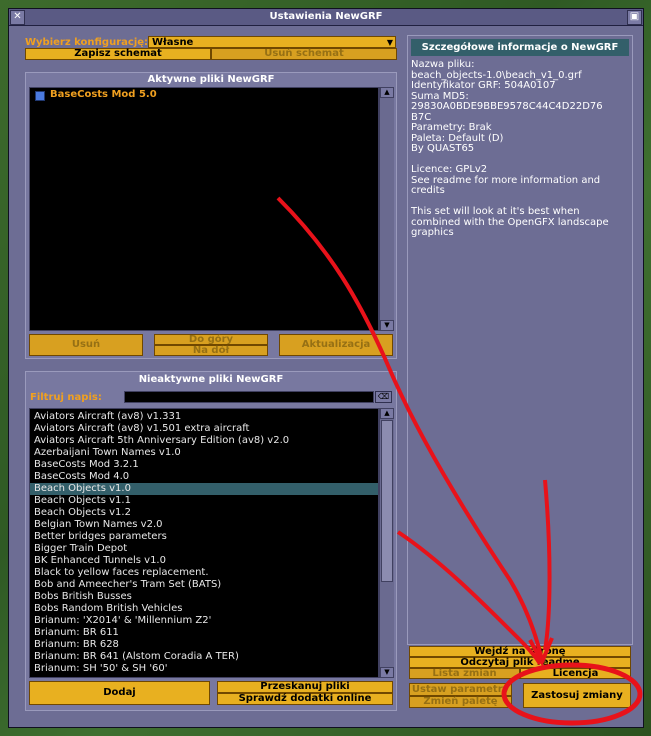  What do you see at coordinates (204, 609) in the screenshot?
I see `inactive-list-item: Bobs Random British Vehicles` at bounding box center [204, 609].